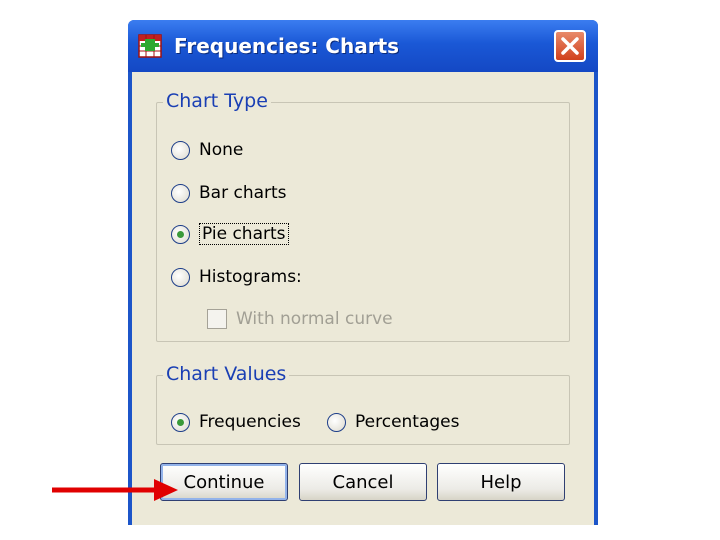 This screenshot has width=720, height=540. Describe the element at coordinates (115, 490) in the screenshot. I see `red-arrow-icon` at that location.